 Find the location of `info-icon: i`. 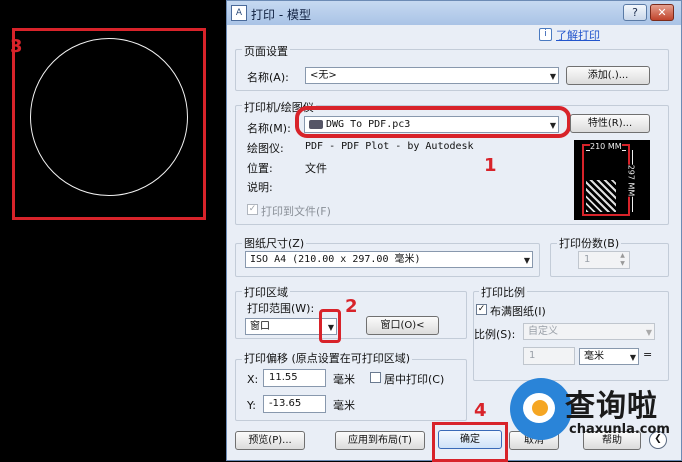

info-icon: i is located at coordinates (545, 34).